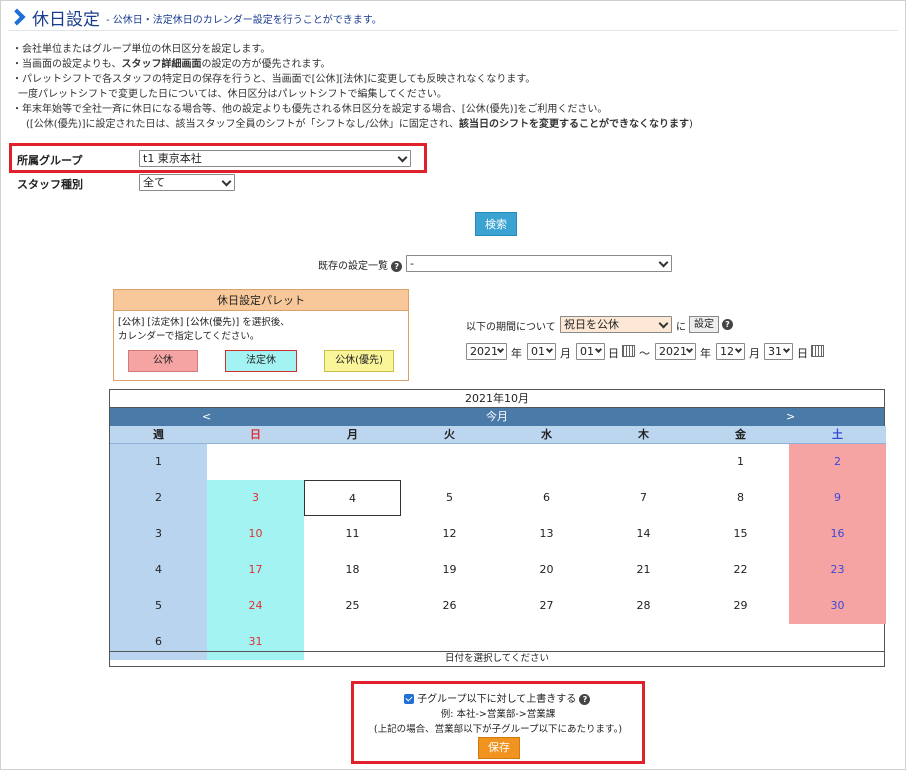 The height and width of the screenshot is (770, 906). I want to click on week-number-cell: 4, so click(158, 570).